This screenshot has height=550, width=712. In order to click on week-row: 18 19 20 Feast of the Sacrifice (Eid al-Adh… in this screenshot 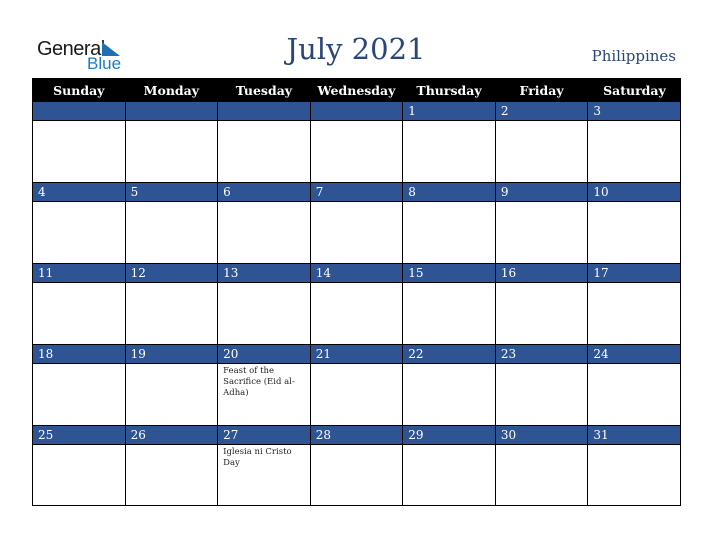, I will do `click(356, 385)`.